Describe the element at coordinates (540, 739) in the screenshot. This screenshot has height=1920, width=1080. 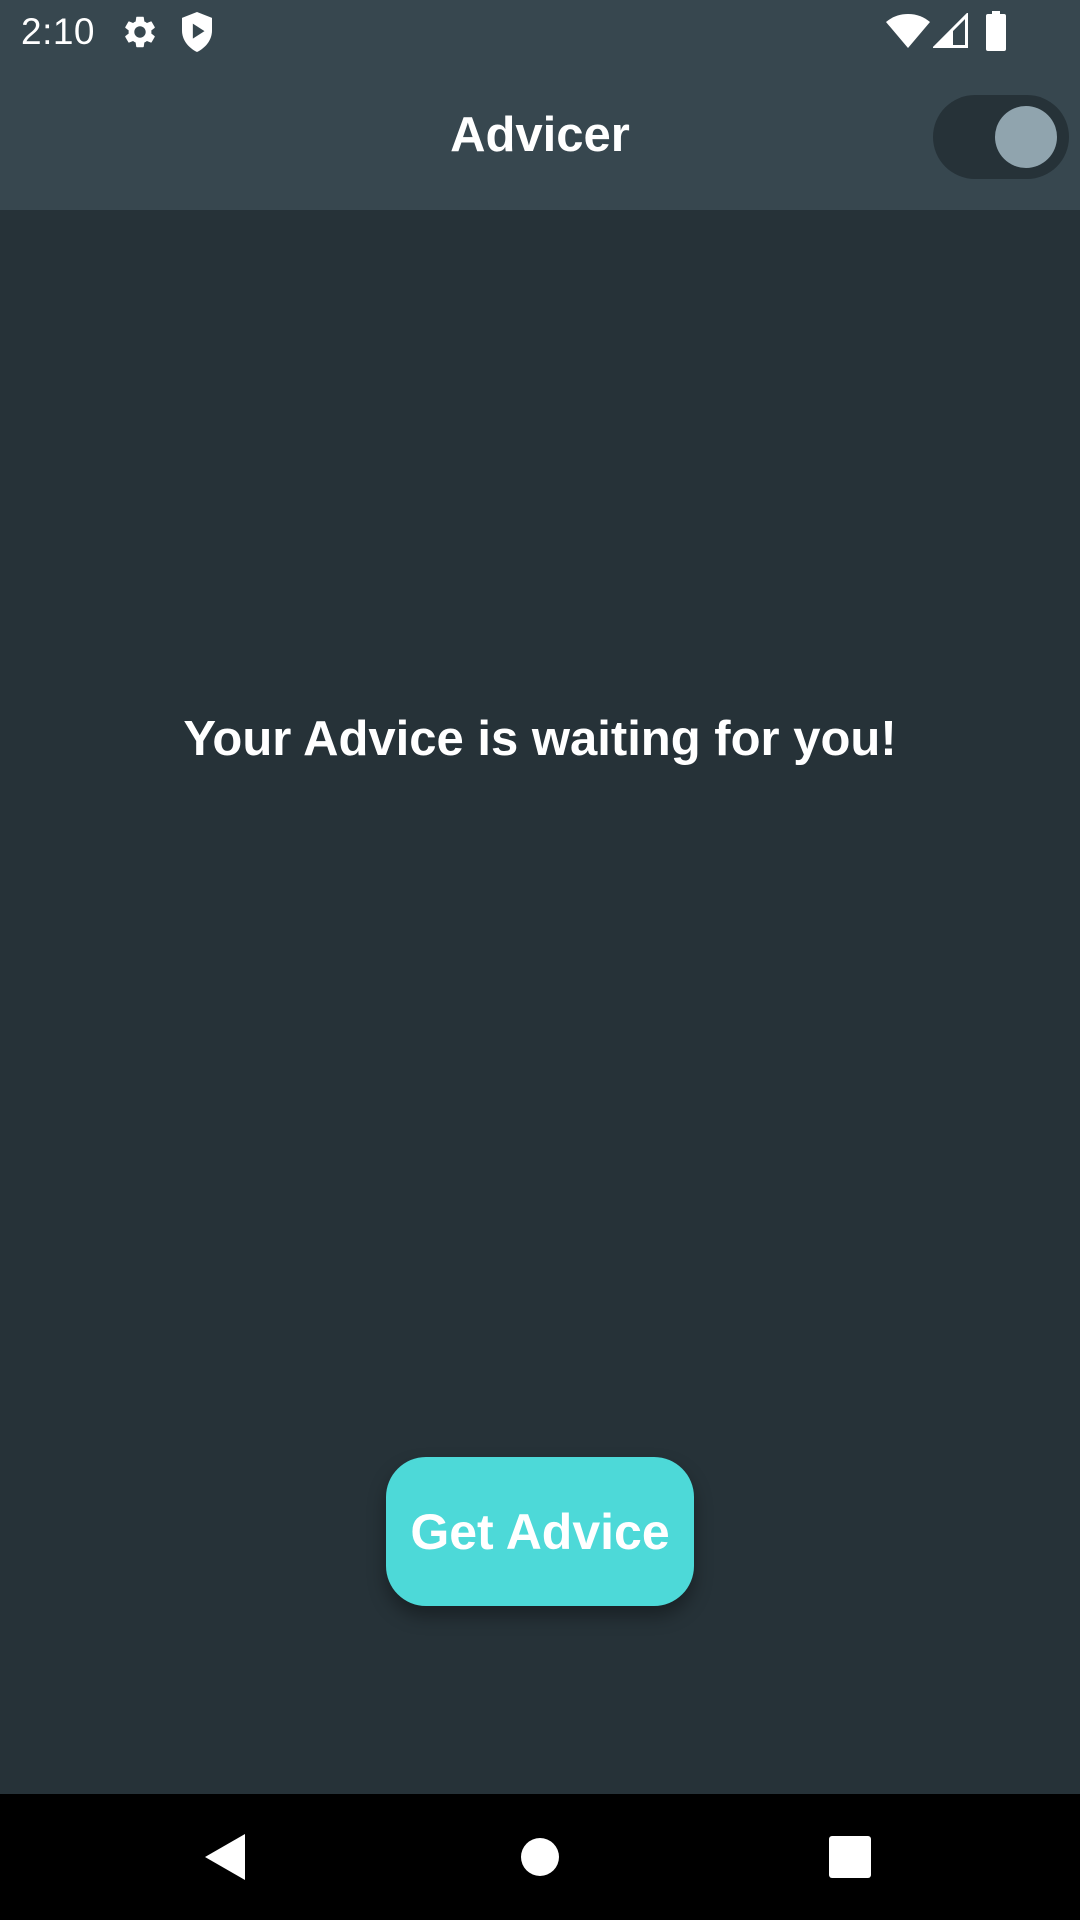
I see `advice-text: Your Advice is waiting for you!` at that location.